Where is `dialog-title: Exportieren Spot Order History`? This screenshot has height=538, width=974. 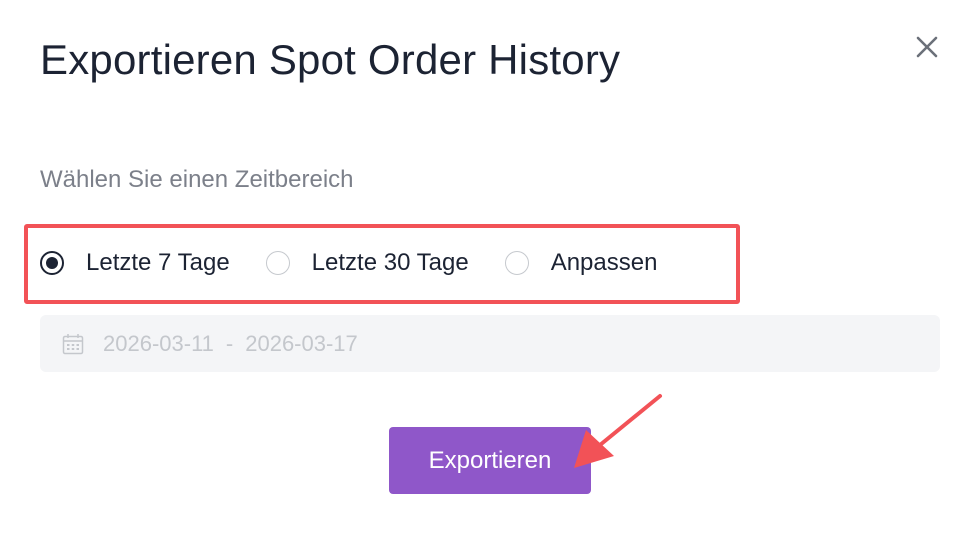
dialog-title: Exportieren Spot Order History is located at coordinates (330, 59).